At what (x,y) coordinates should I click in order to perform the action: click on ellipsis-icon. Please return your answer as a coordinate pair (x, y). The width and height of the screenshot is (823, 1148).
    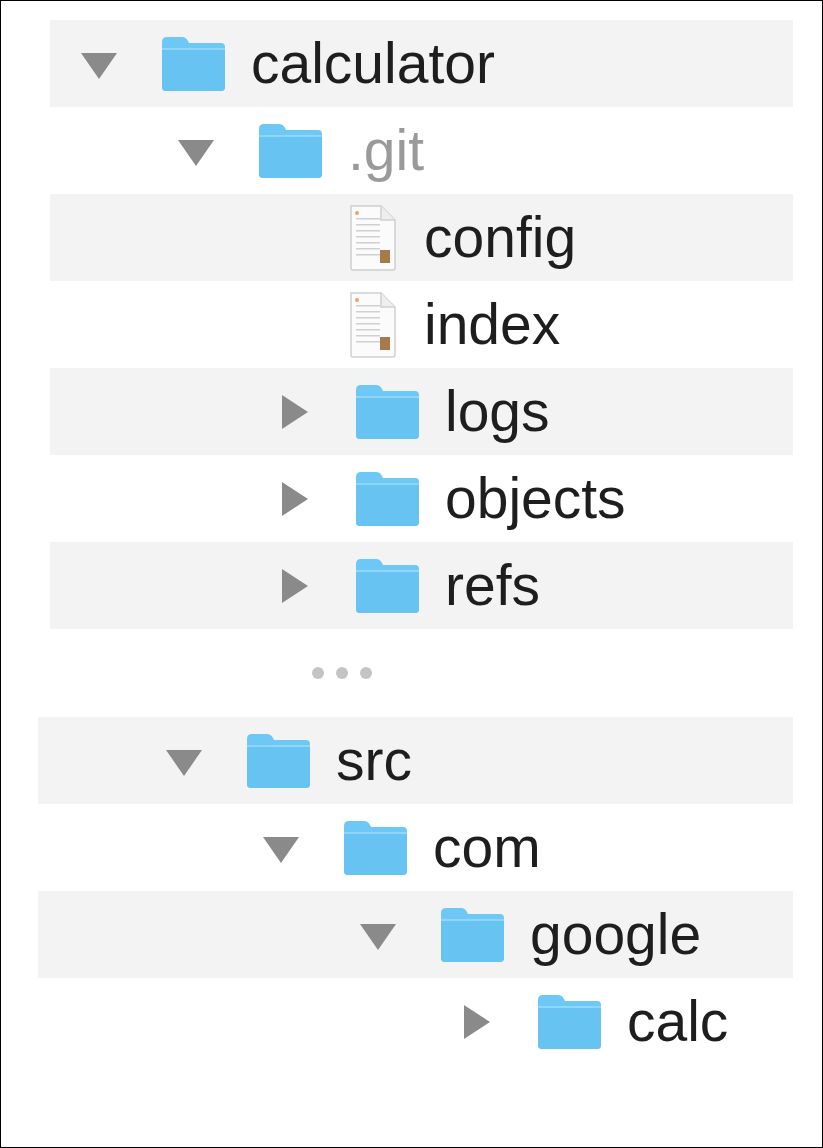
    Looking at the image, I should click on (342, 673).